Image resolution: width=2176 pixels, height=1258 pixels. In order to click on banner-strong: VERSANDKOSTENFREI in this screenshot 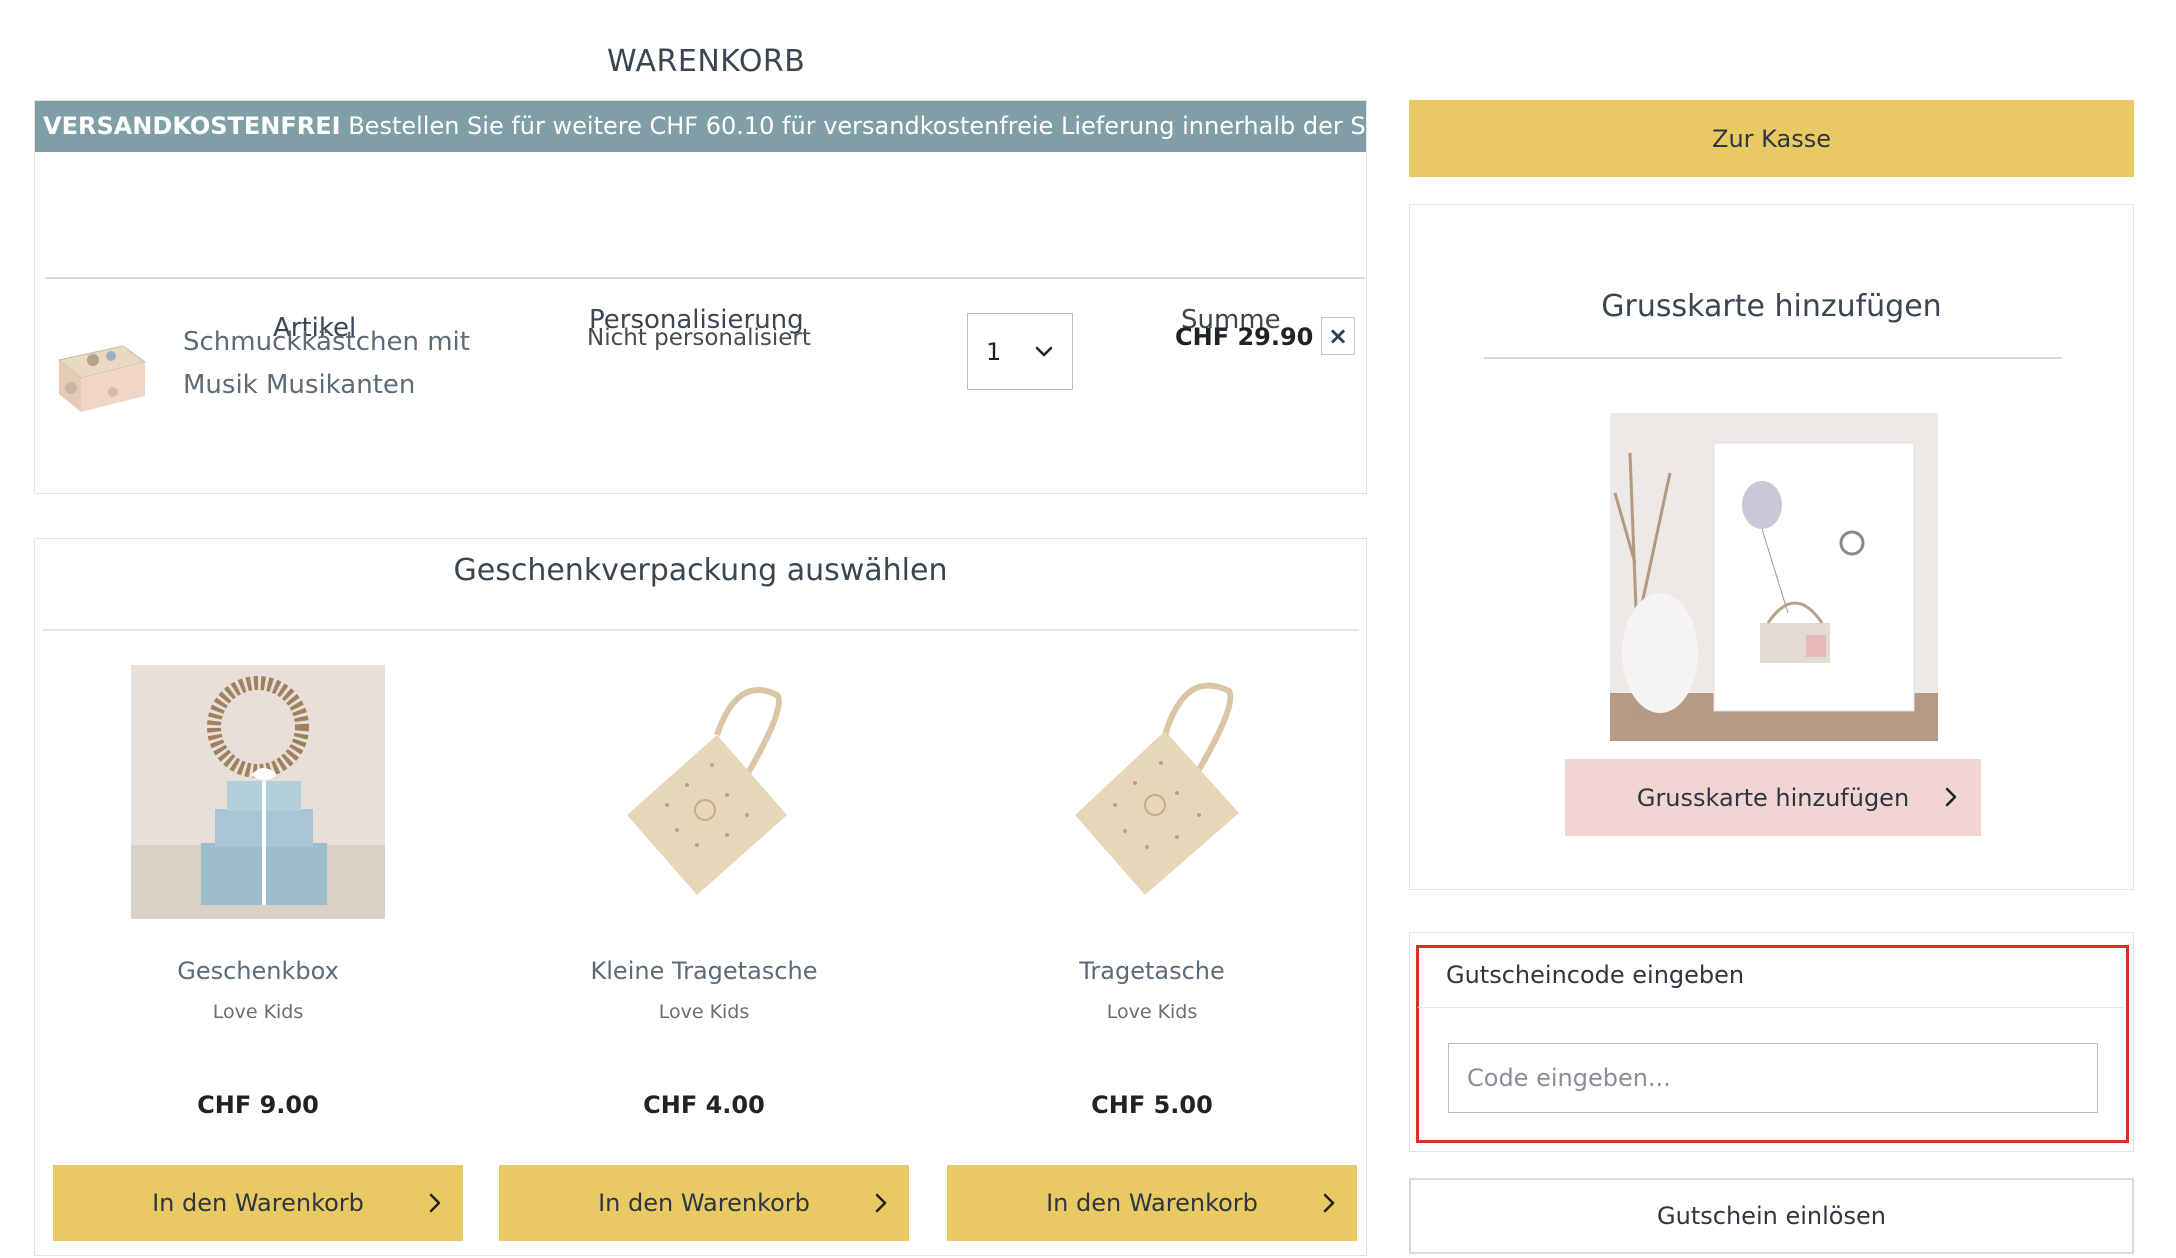, I will do `click(192, 126)`.